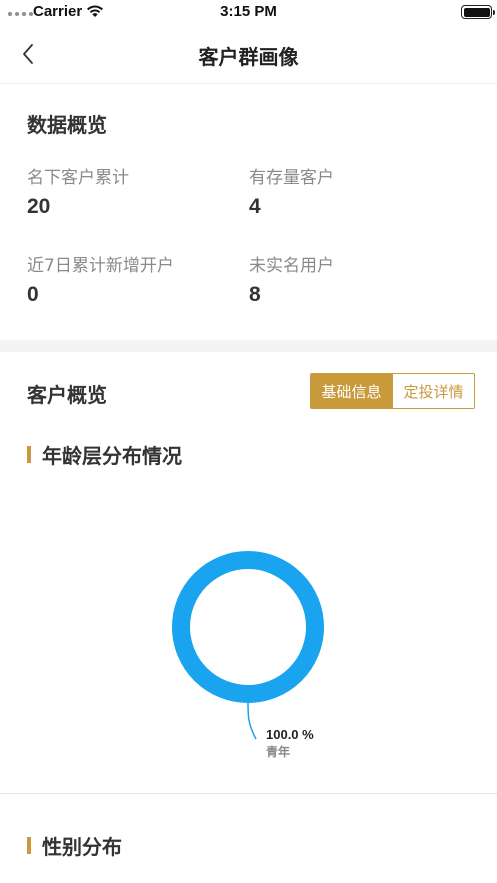 The height and width of the screenshot is (883, 497). What do you see at coordinates (248, 346) in the screenshot?
I see `section-divider` at bounding box center [248, 346].